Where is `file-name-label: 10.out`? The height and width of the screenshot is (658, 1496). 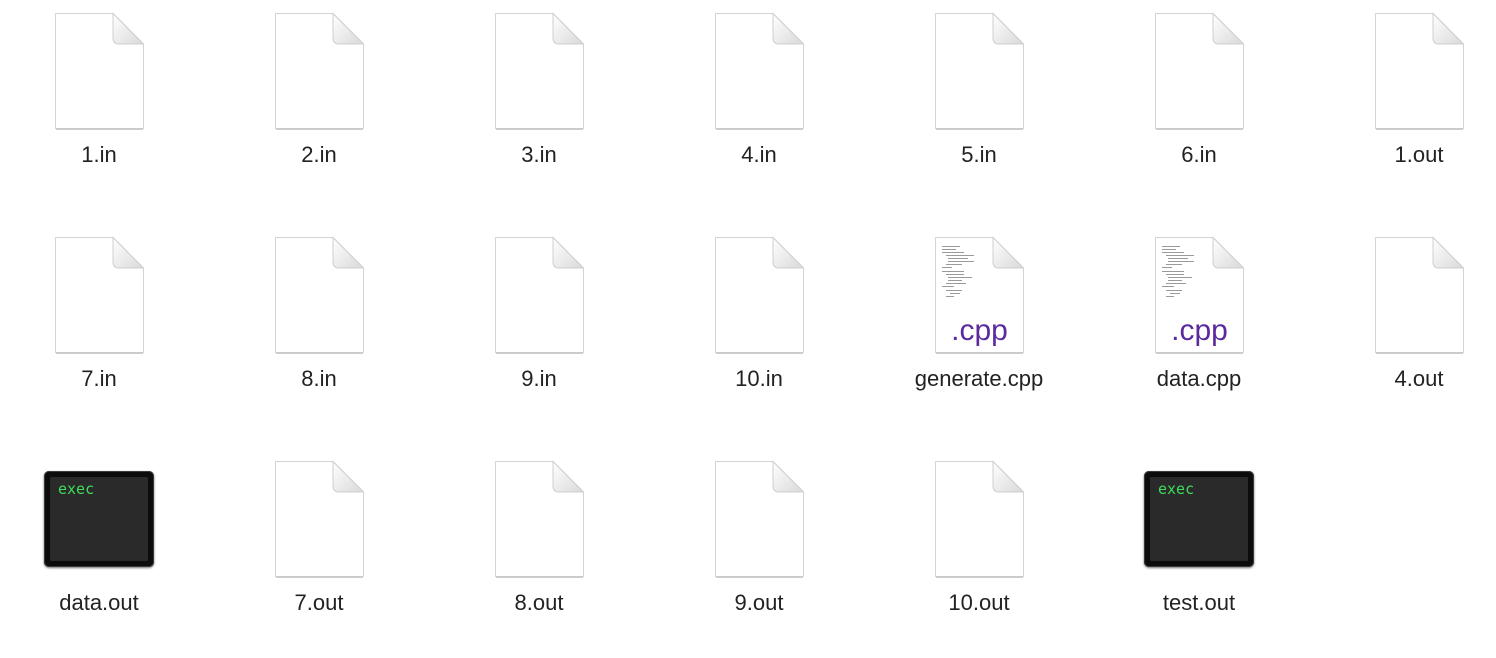
file-name-label: 10.out is located at coordinates (979, 602).